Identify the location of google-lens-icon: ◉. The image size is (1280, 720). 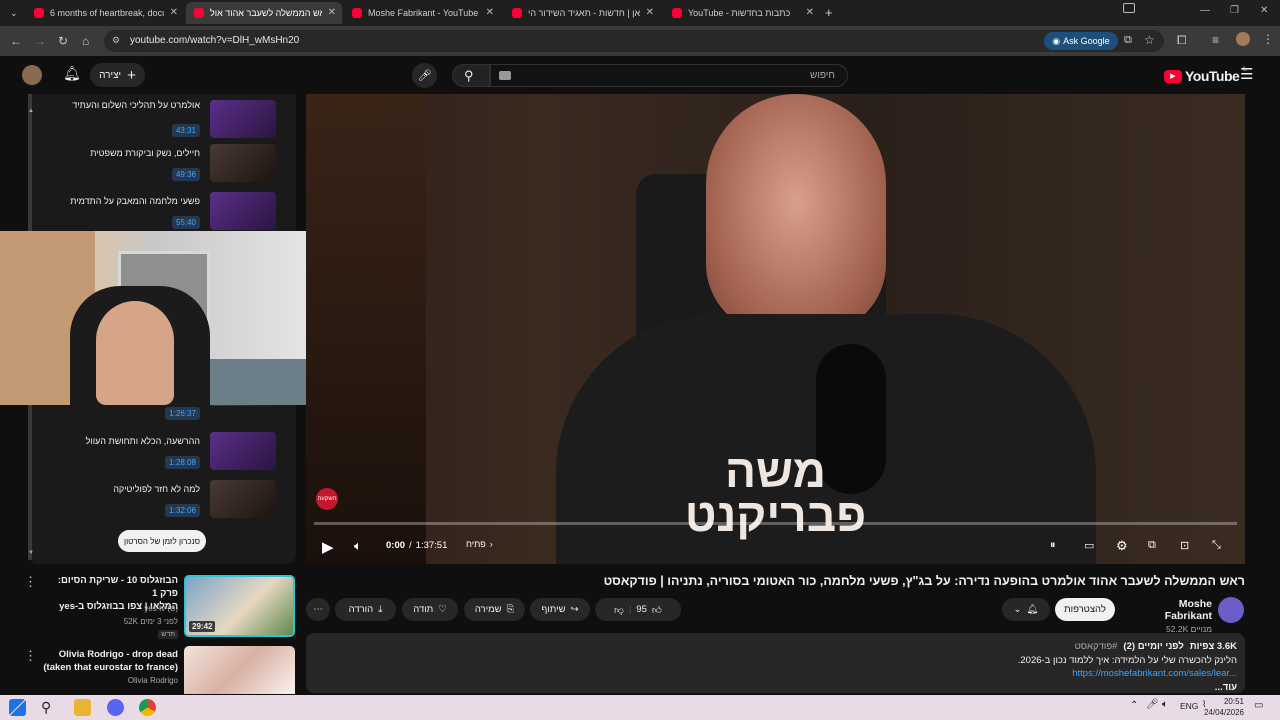
(1056, 40).